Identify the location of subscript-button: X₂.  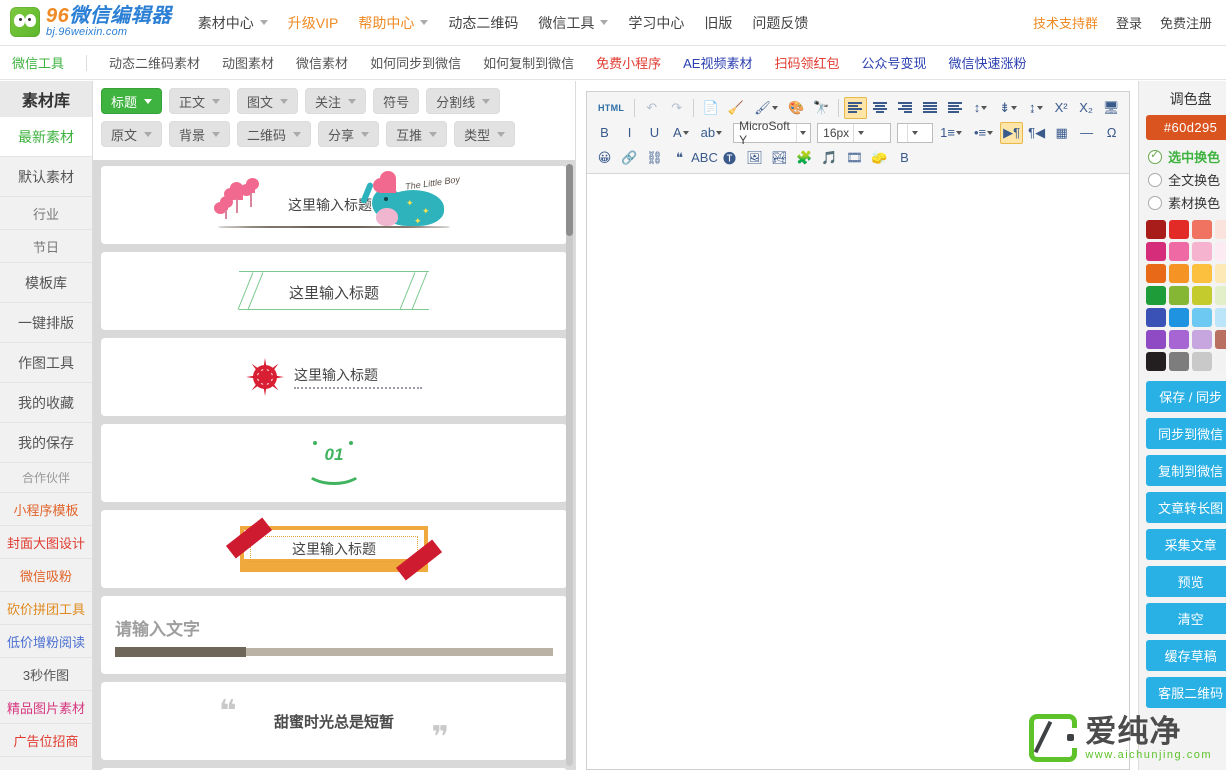
(1086, 108).